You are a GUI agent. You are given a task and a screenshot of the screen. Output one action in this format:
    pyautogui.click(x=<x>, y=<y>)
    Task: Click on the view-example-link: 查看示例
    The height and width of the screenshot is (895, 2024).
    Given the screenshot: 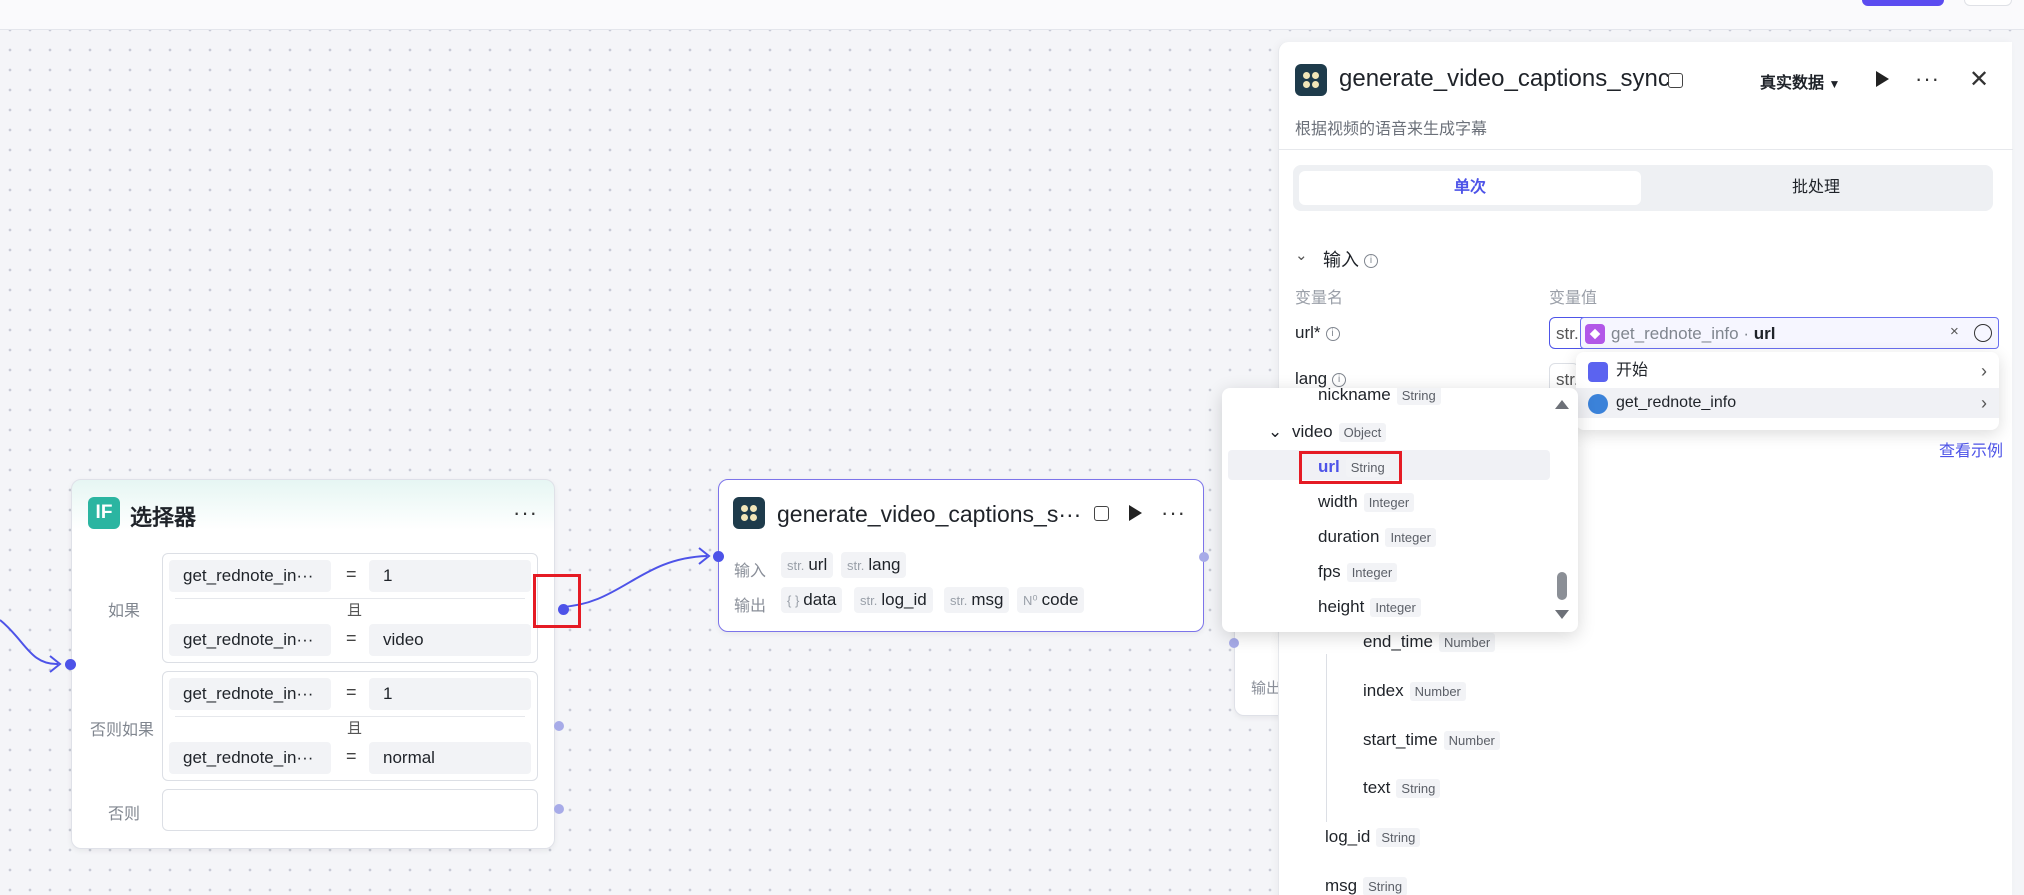 What is the action you would take?
    pyautogui.click(x=1971, y=449)
    